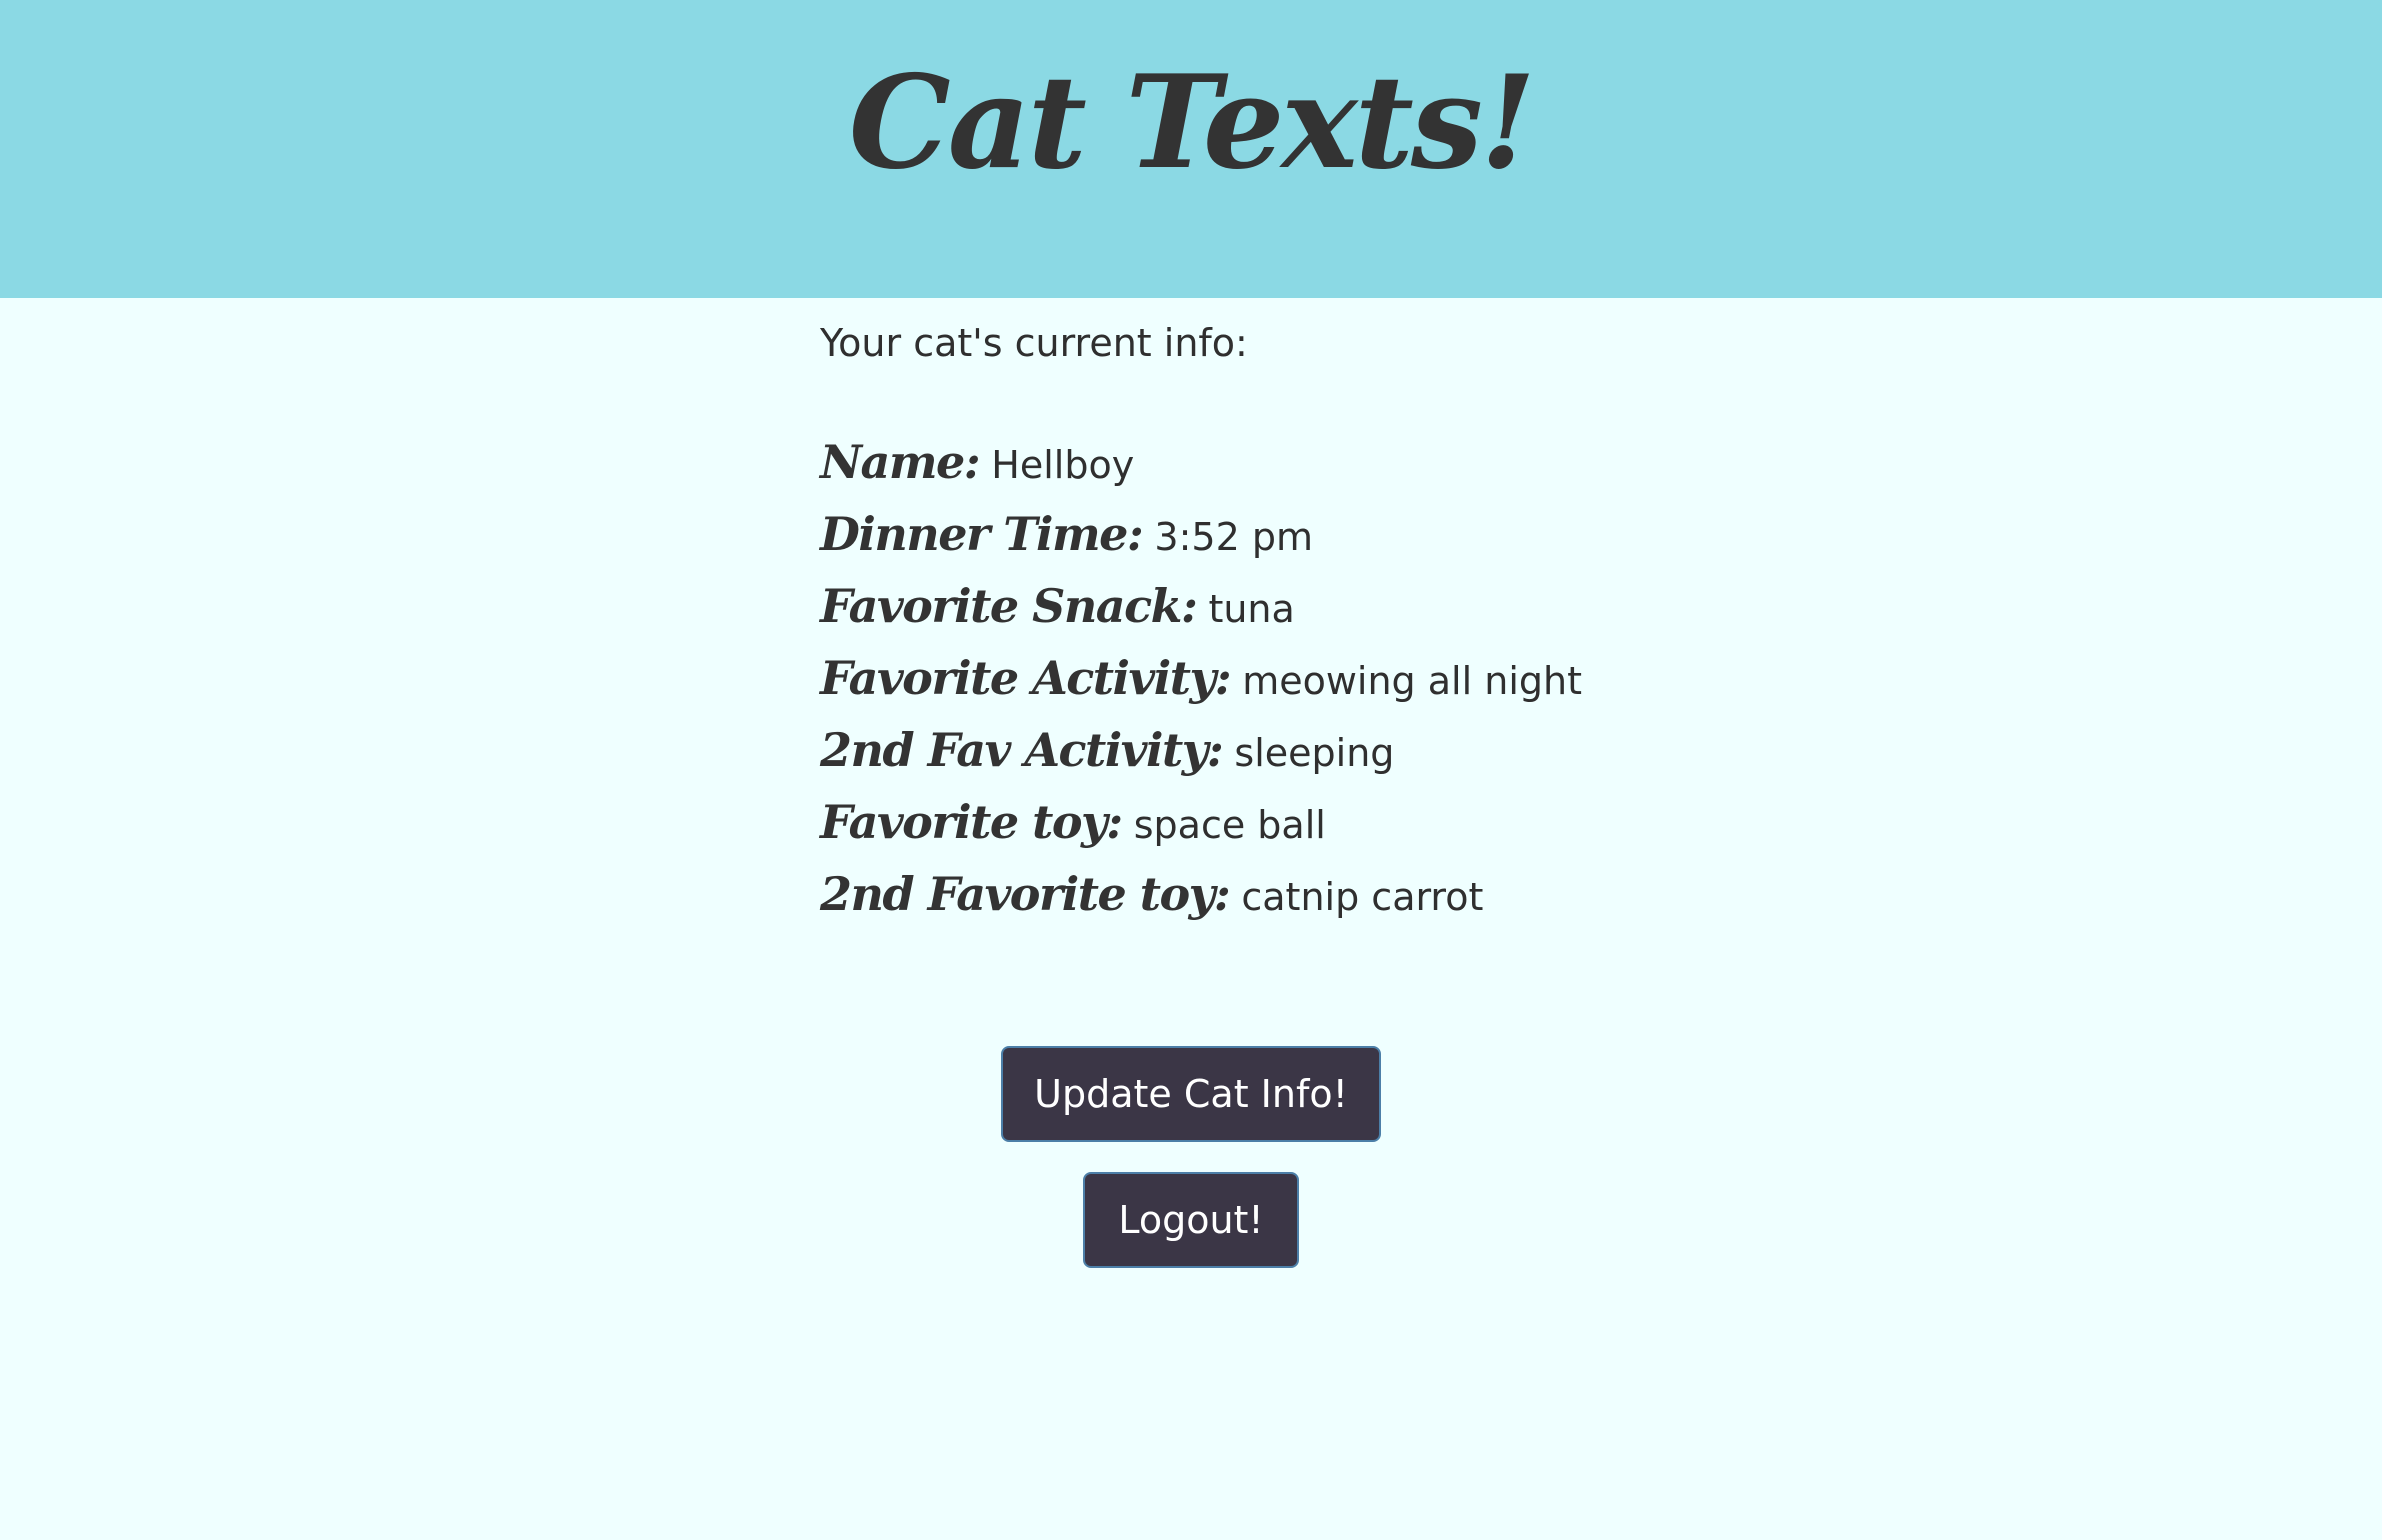 This screenshot has height=1540, width=2382. I want to click on info-row-favorite-activity: Favorite Activity: meowing all night, so click(1320, 678).